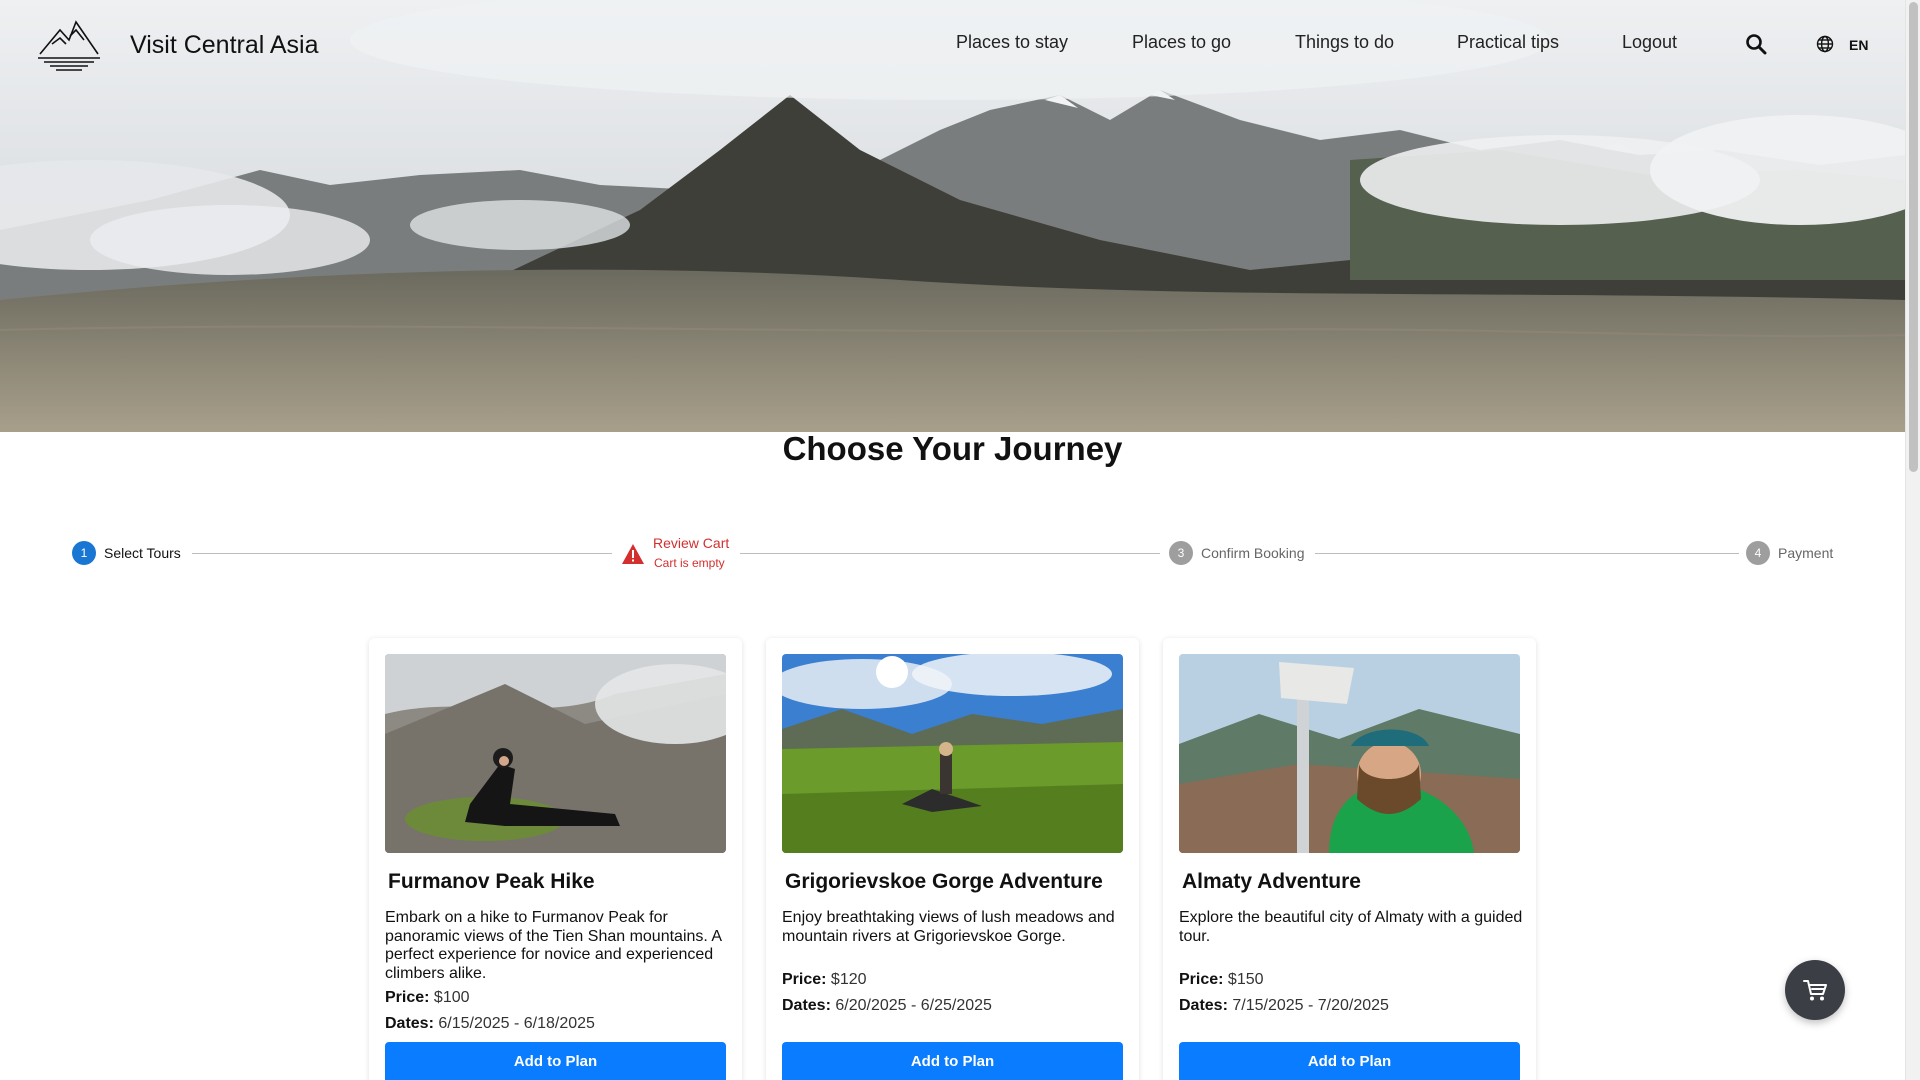  I want to click on cart-icon, so click(1815, 990).